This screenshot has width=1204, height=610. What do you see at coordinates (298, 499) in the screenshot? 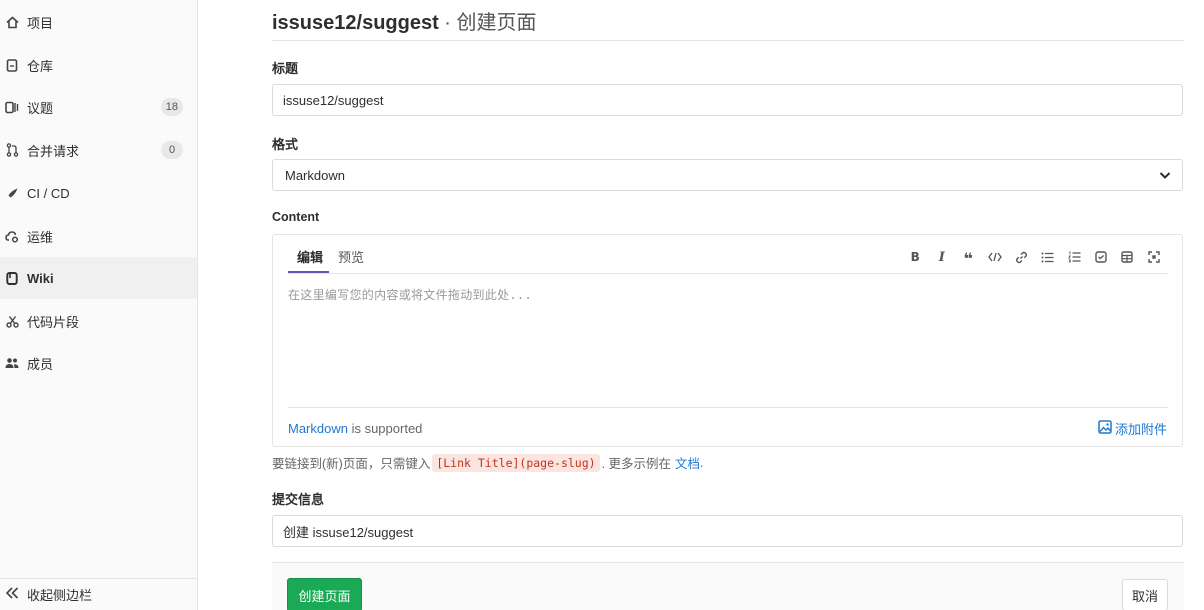
I see `commit-message-label: 提交信息` at bounding box center [298, 499].